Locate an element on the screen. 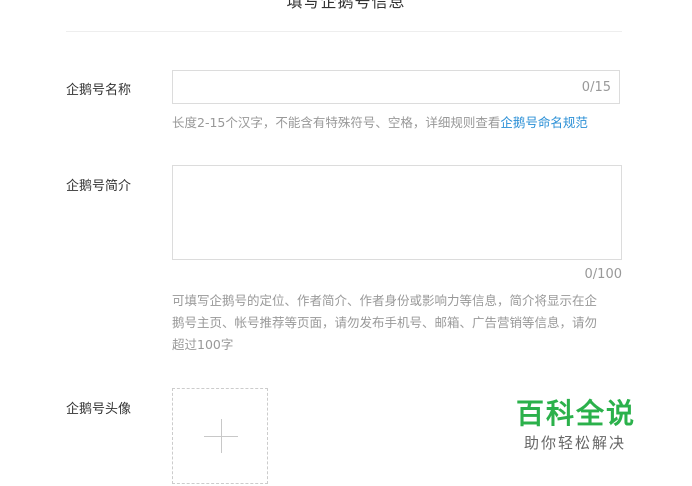 This screenshot has width=692, height=486. avatar-field-label: 企鹅号头像 is located at coordinates (99, 409).